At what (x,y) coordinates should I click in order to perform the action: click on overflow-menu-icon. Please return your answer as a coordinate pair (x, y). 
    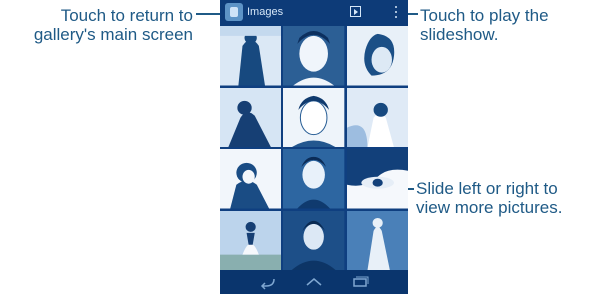
    Looking at the image, I should click on (396, 12).